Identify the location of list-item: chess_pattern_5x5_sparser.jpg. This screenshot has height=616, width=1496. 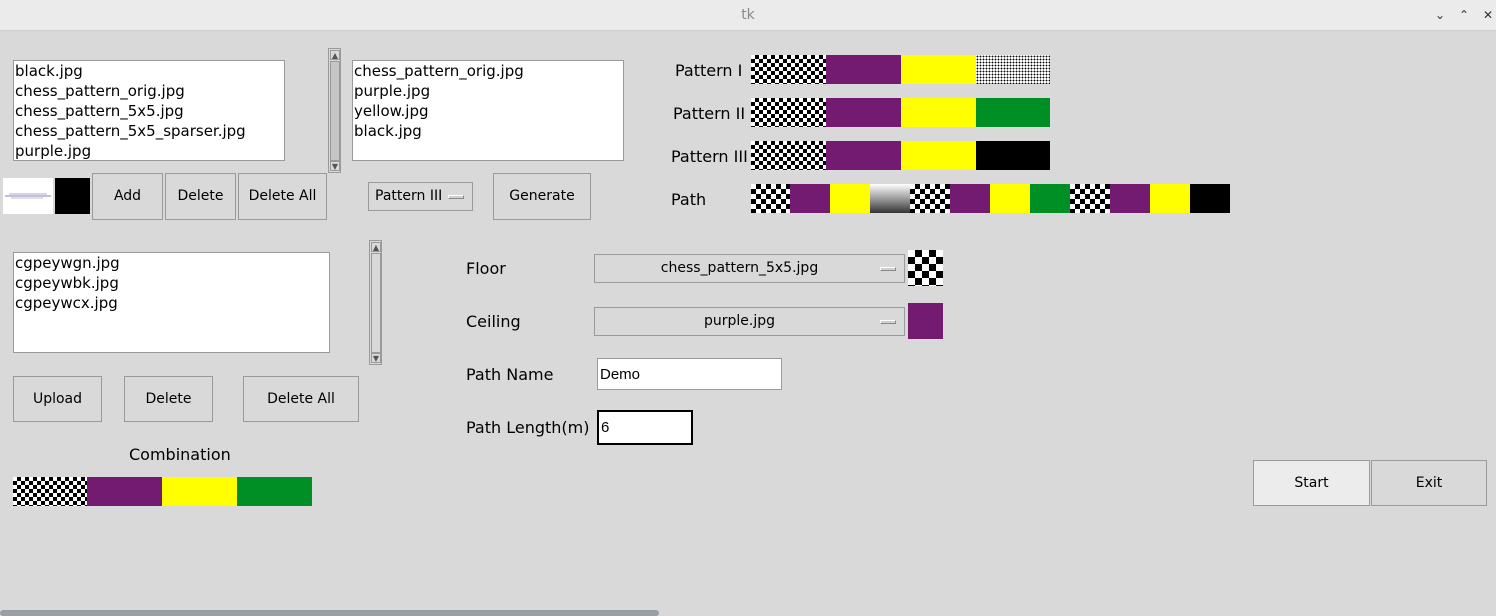
(149, 131).